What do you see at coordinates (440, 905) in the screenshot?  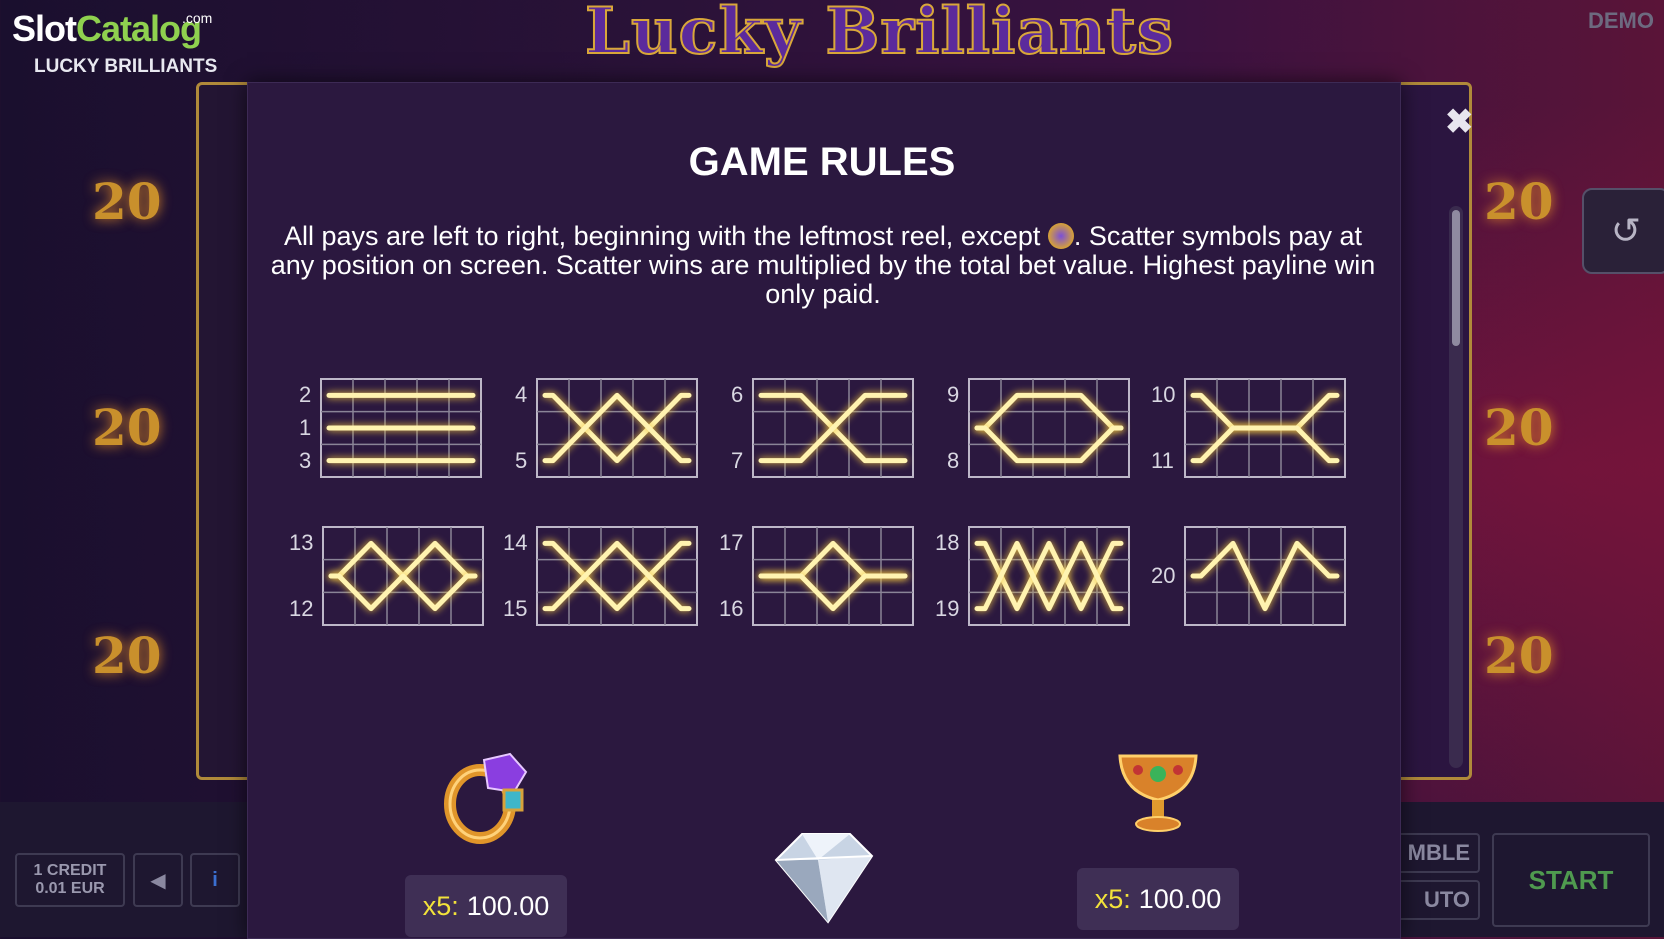 I see `ring-multiplier: x5:` at bounding box center [440, 905].